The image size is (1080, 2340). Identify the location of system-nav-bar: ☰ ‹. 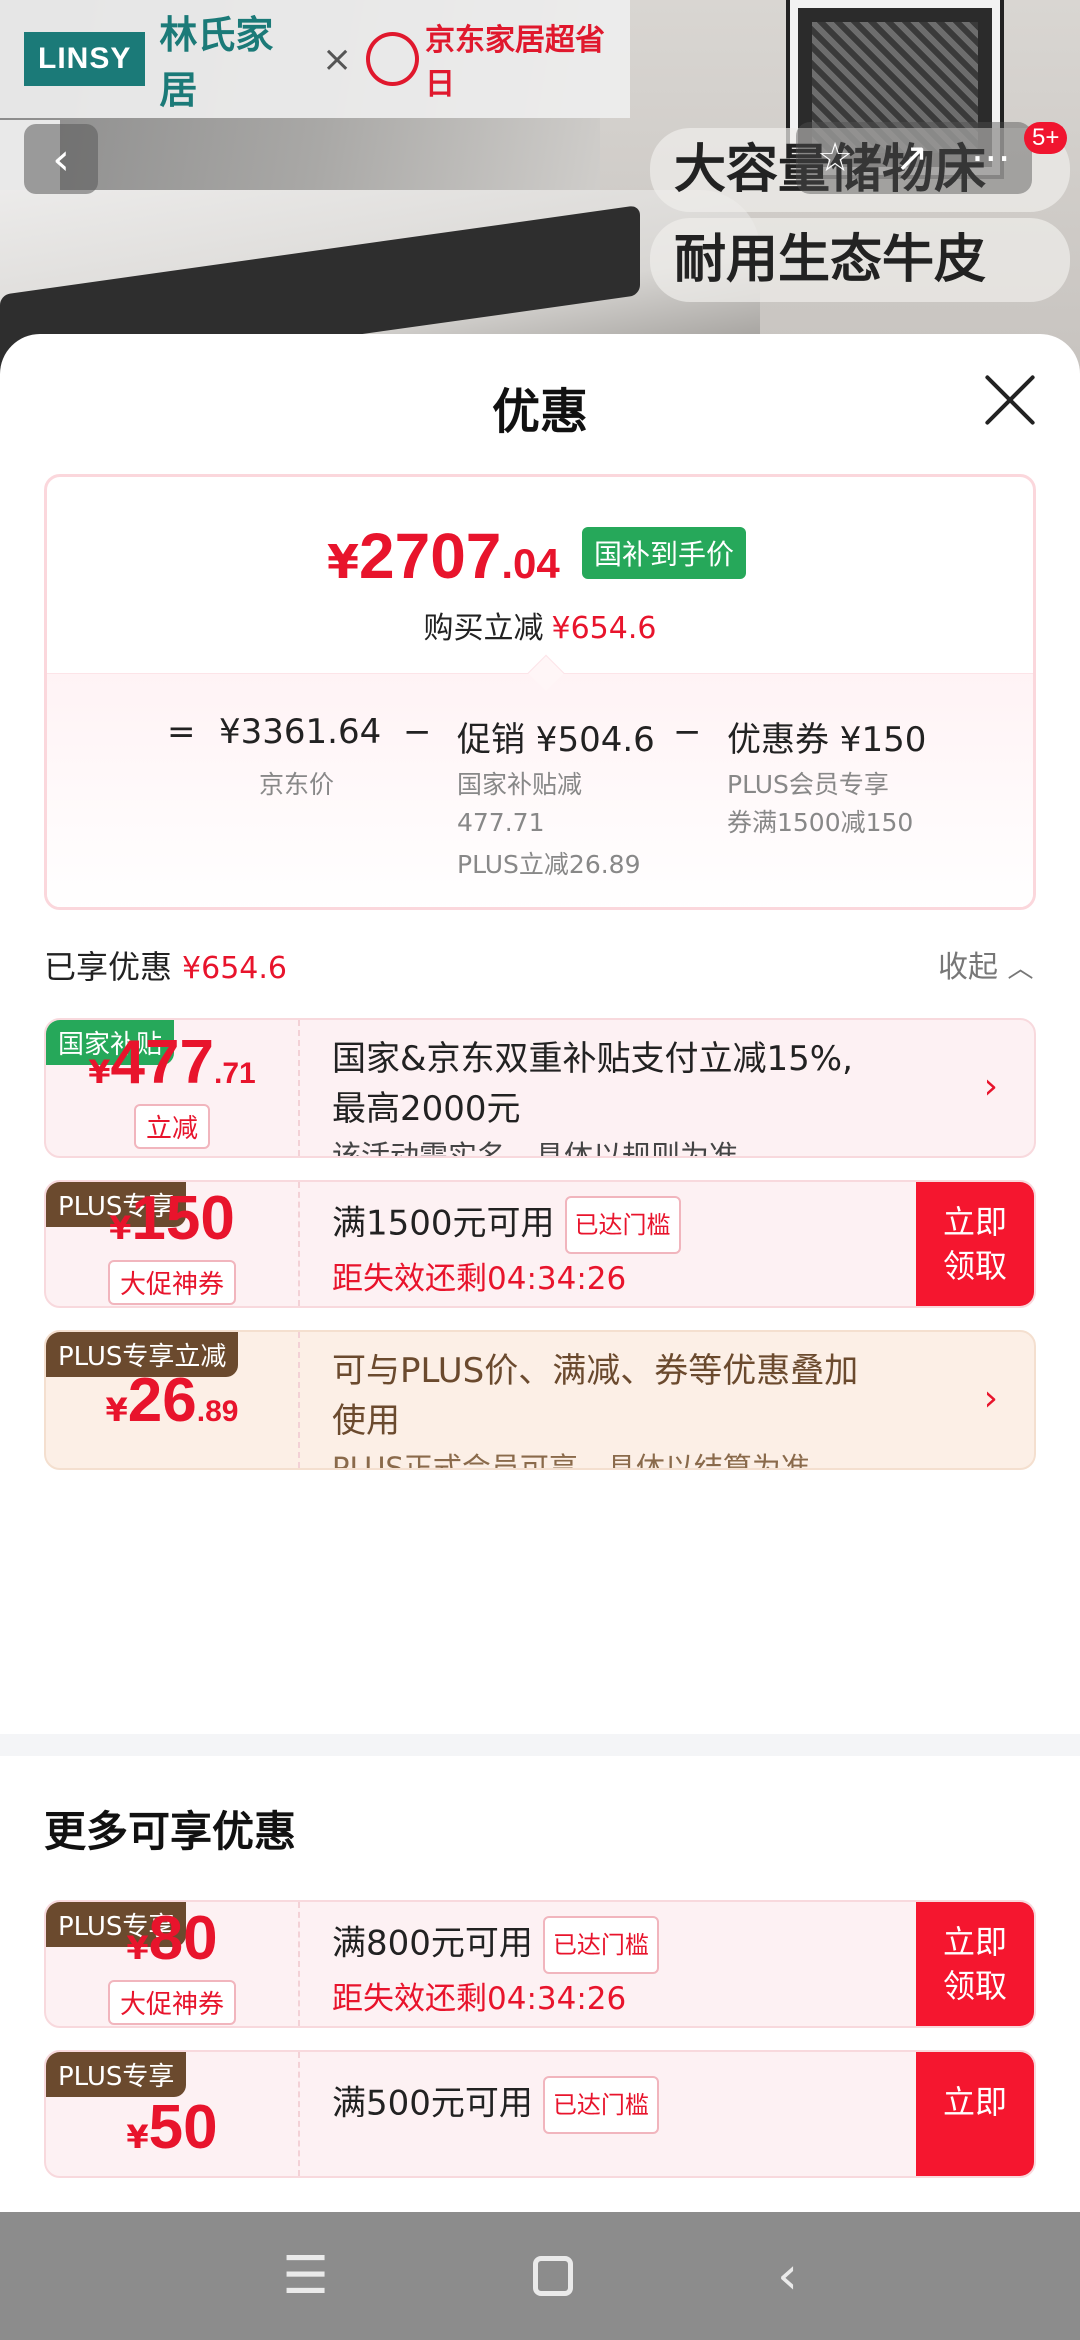
(540, 2276).